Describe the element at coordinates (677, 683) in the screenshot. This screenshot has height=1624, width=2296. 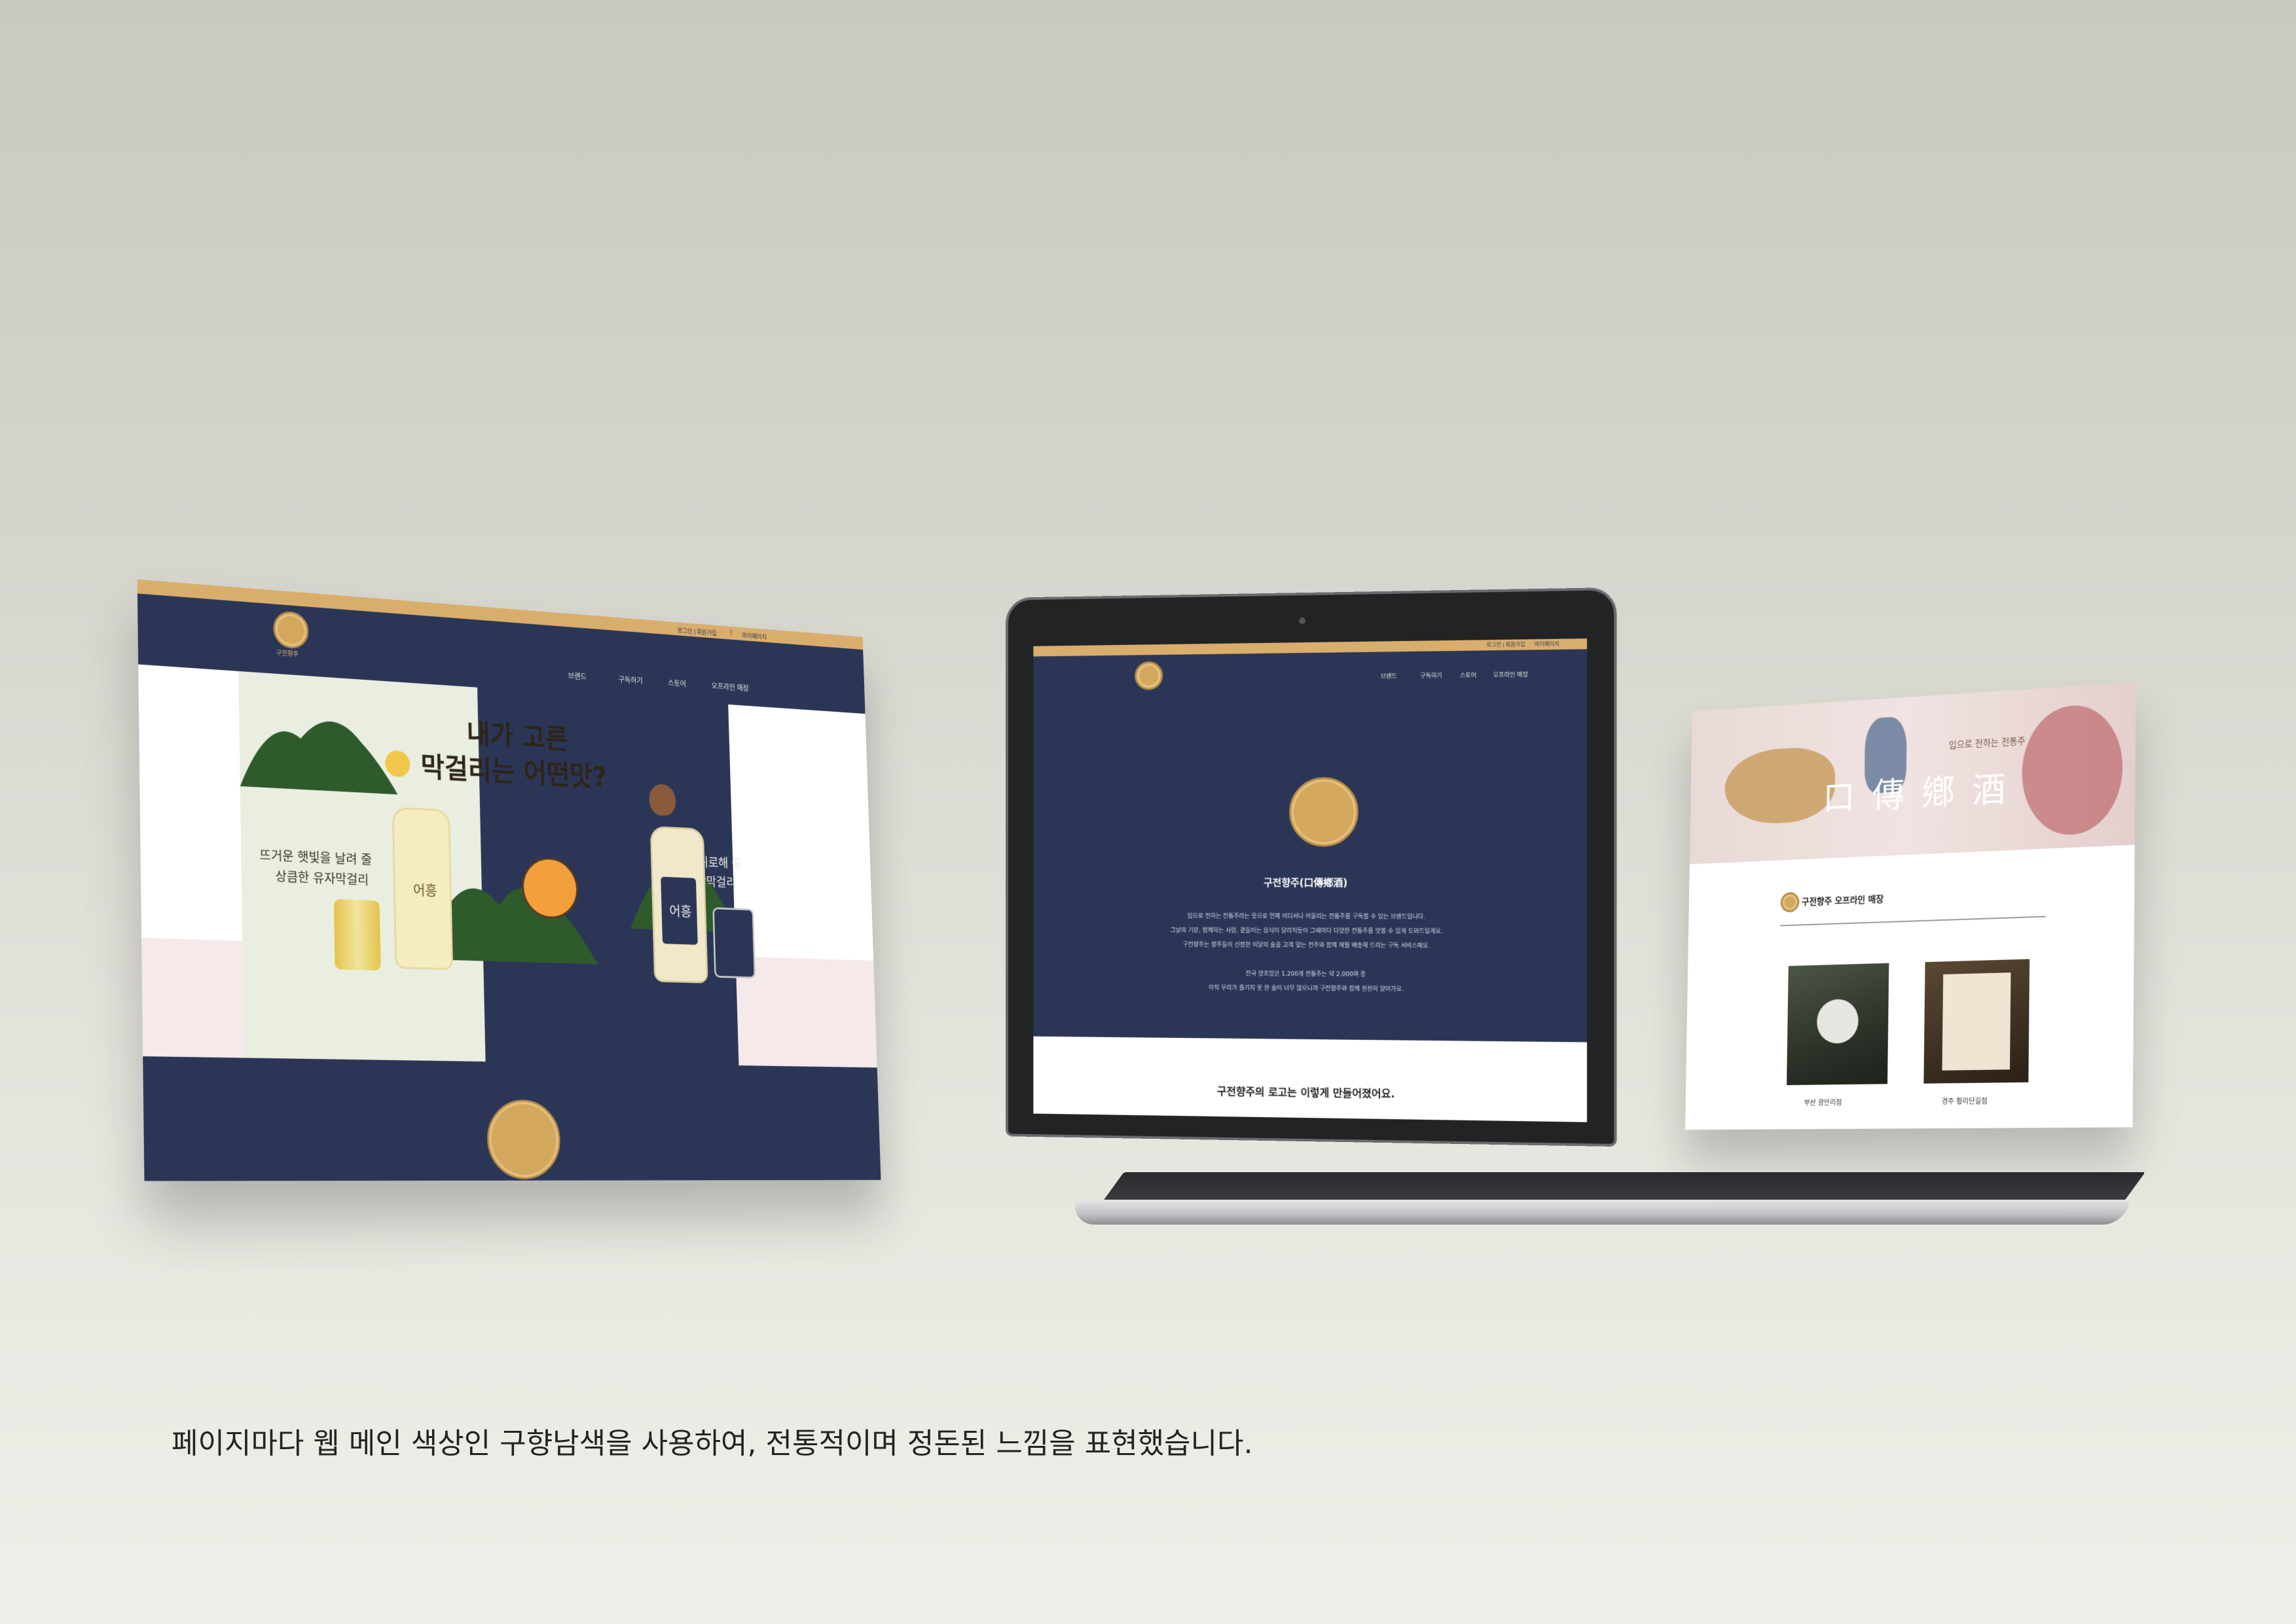
I see `nav-store: 스토어` at that location.